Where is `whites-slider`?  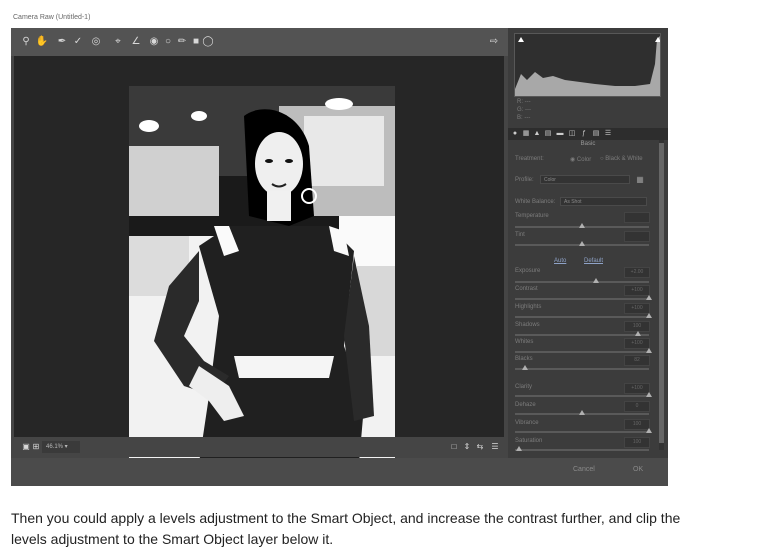
whites-slider is located at coordinates (583, 350).